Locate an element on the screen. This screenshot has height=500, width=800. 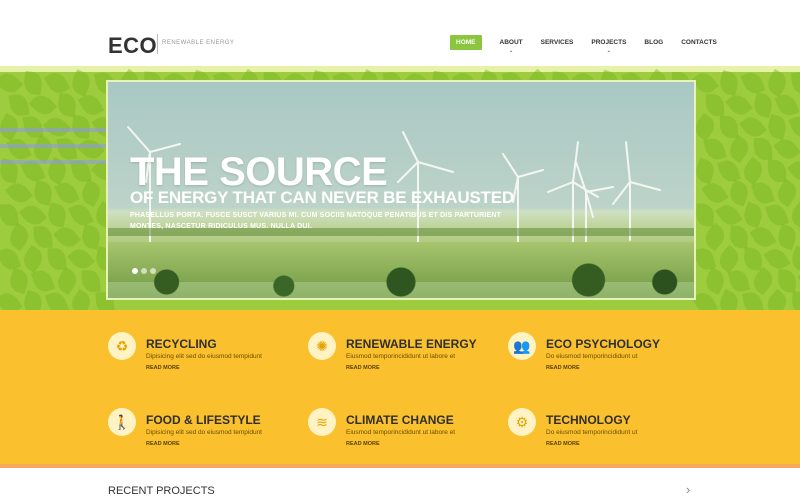
service-title: TECHNOLOGY is located at coordinates (588, 420).